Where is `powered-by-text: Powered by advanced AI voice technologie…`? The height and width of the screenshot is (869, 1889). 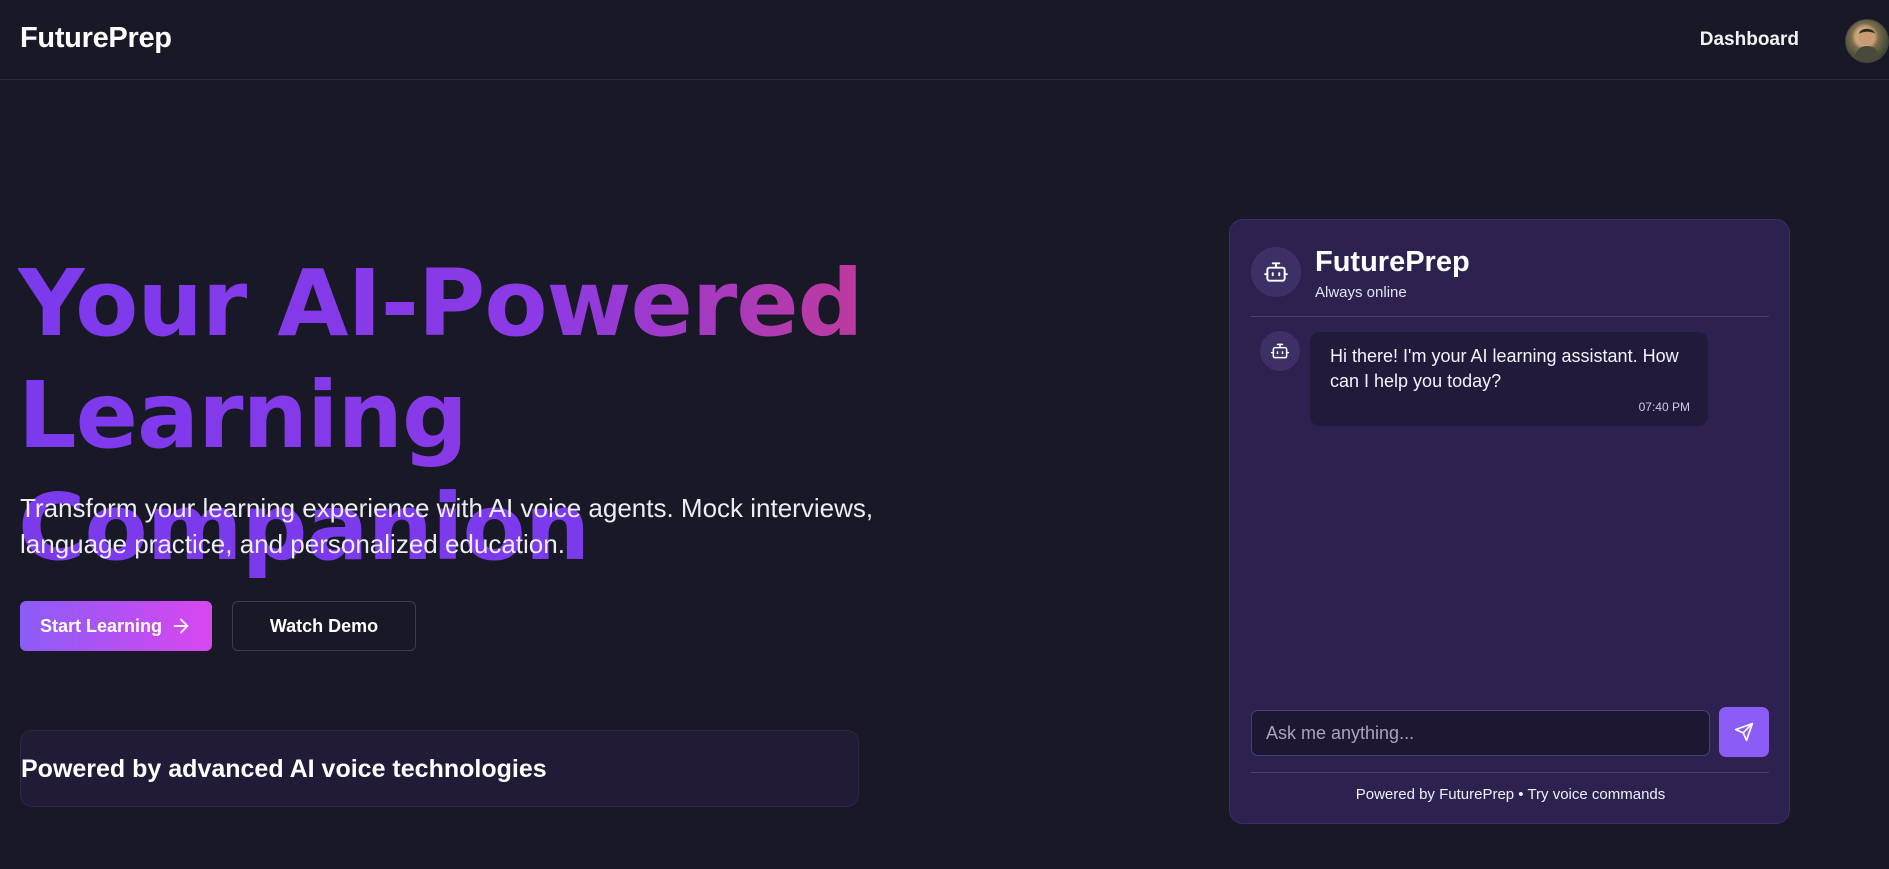
powered-by-text: Powered by advanced AI voice technologie… is located at coordinates (284, 769).